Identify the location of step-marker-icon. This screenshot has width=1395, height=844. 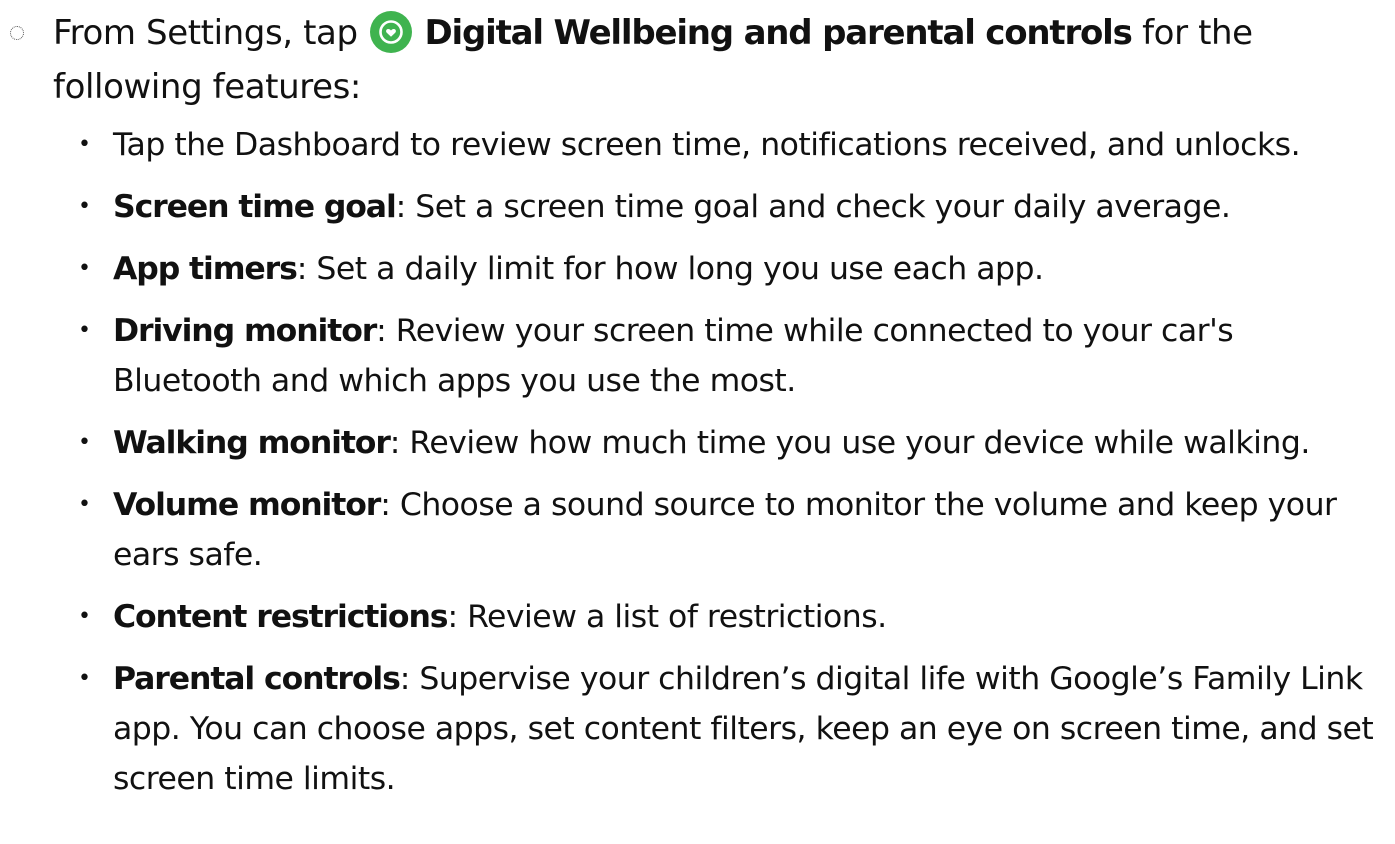
(17, 33).